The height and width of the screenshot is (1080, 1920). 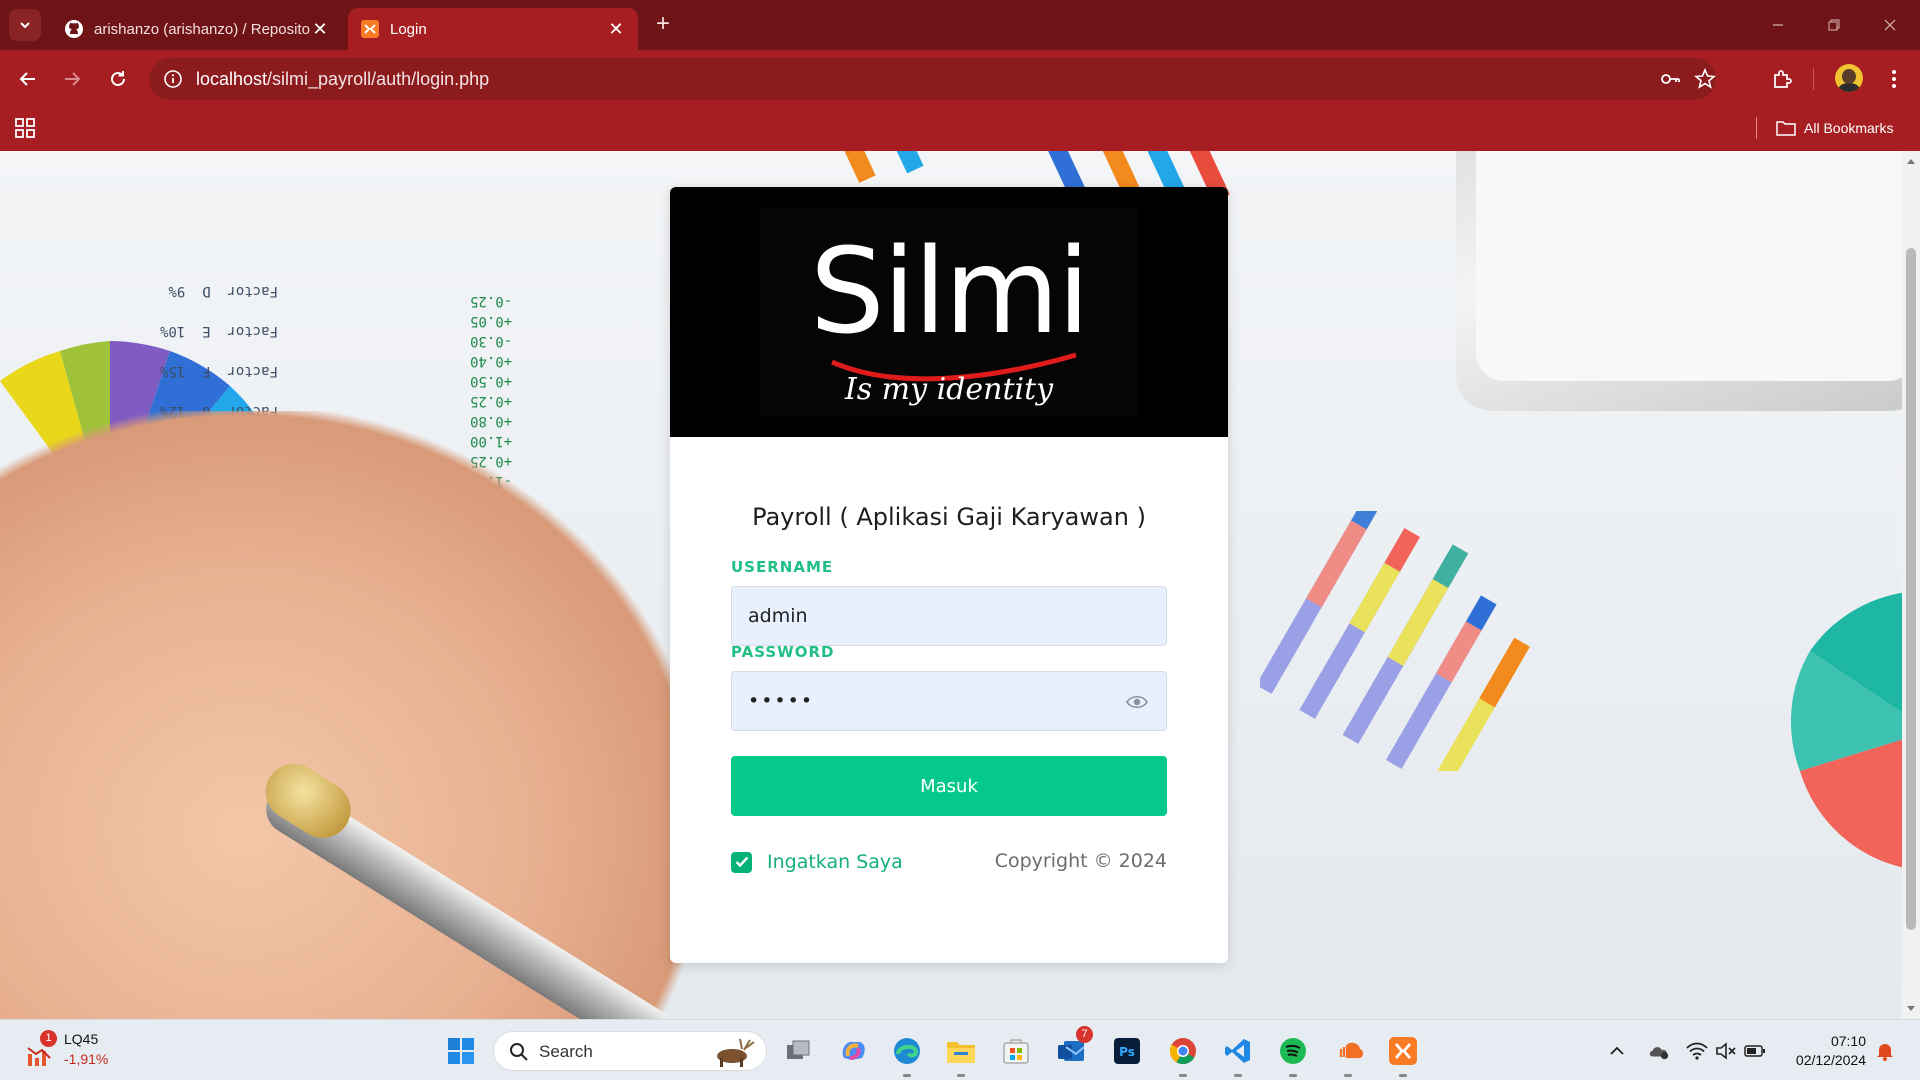 What do you see at coordinates (72, 79) in the screenshot?
I see `forward-button` at bounding box center [72, 79].